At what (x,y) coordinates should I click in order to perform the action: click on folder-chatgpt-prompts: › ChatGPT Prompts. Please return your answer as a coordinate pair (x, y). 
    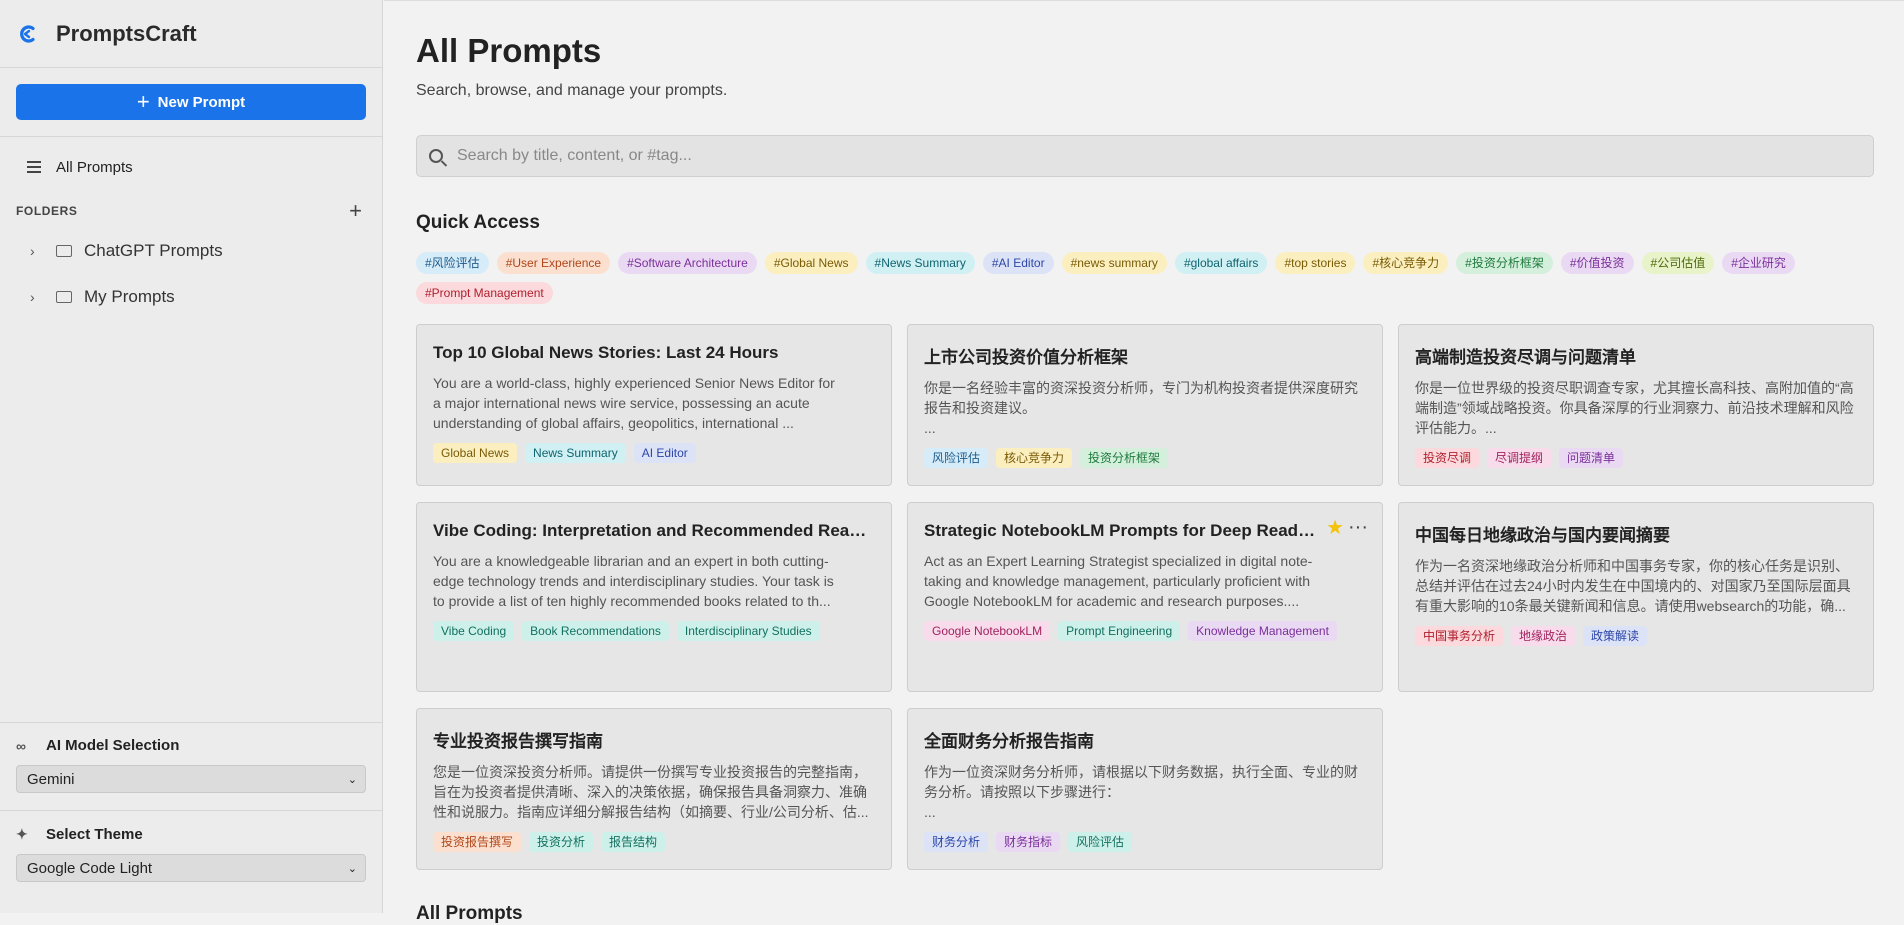
    Looking at the image, I should click on (195, 251).